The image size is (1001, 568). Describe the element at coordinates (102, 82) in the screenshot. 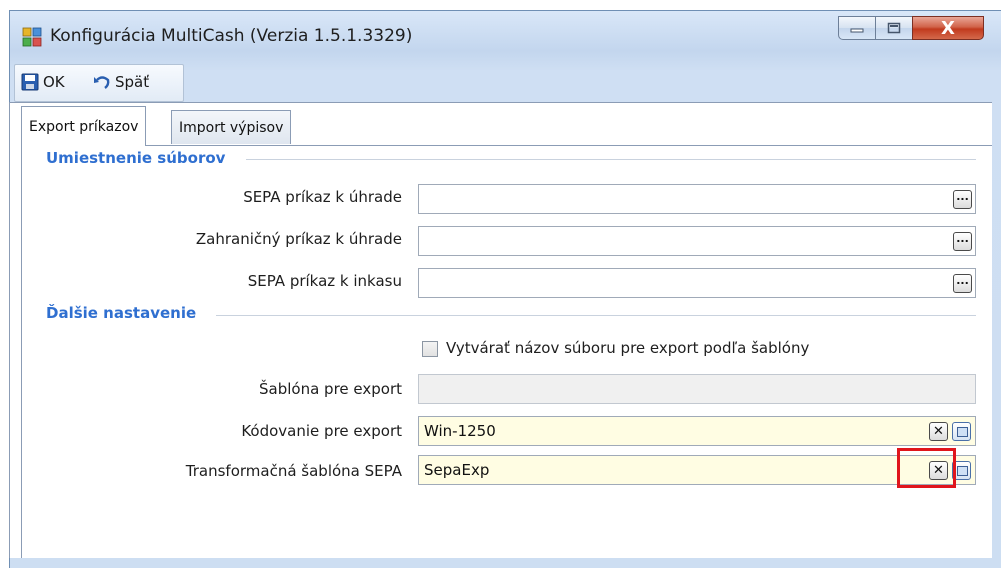

I see `undo-icon` at that location.